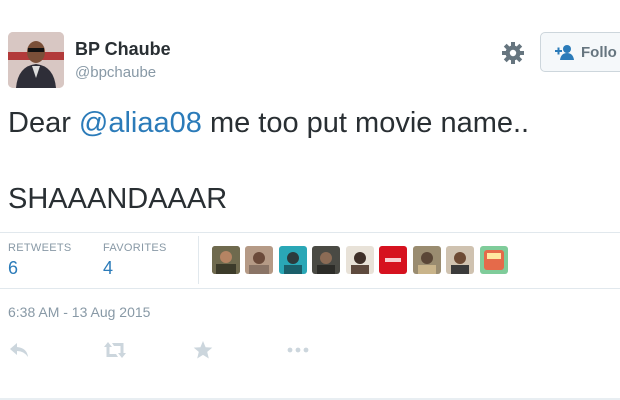 The height and width of the screenshot is (400, 620). I want to click on tweet-line-1: Dear @aliaa08 me too put movie name.., so click(308, 123).